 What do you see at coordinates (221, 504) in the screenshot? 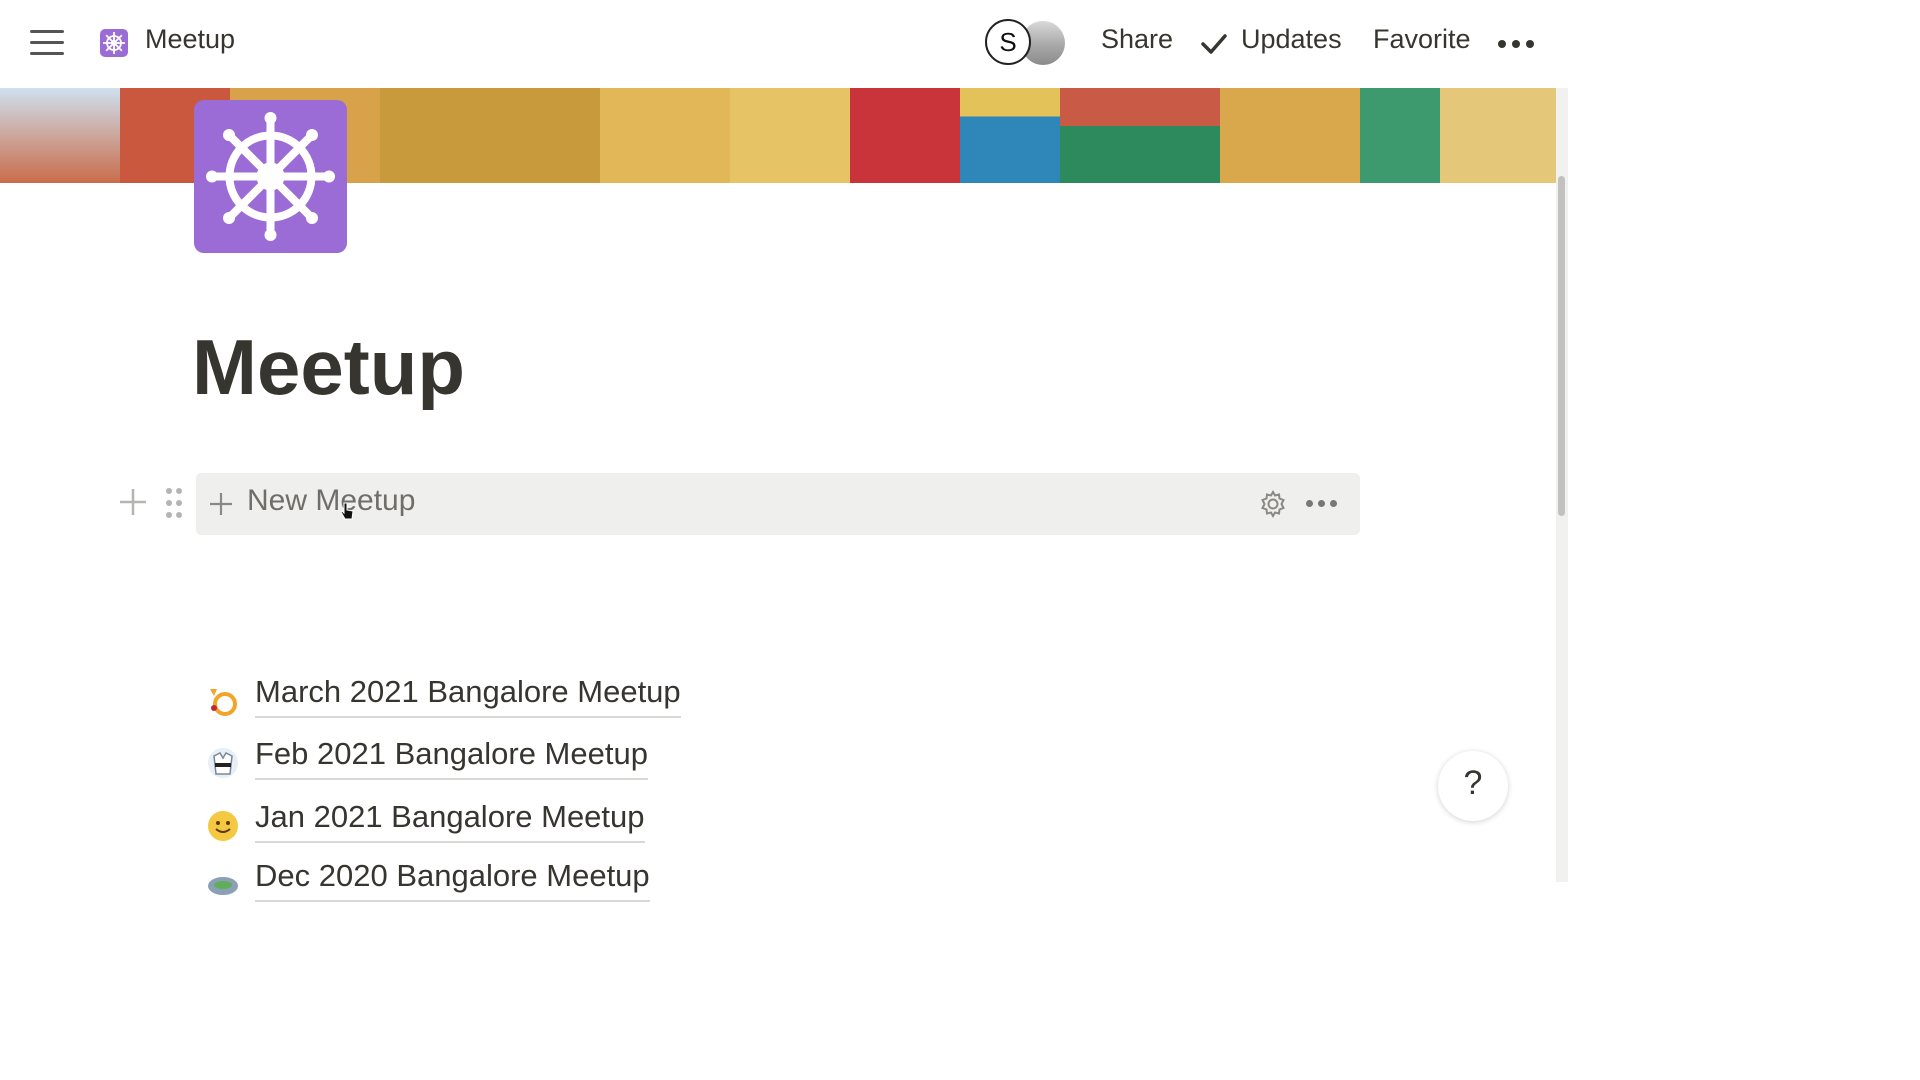
I see `plus-icon` at bounding box center [221, 504].